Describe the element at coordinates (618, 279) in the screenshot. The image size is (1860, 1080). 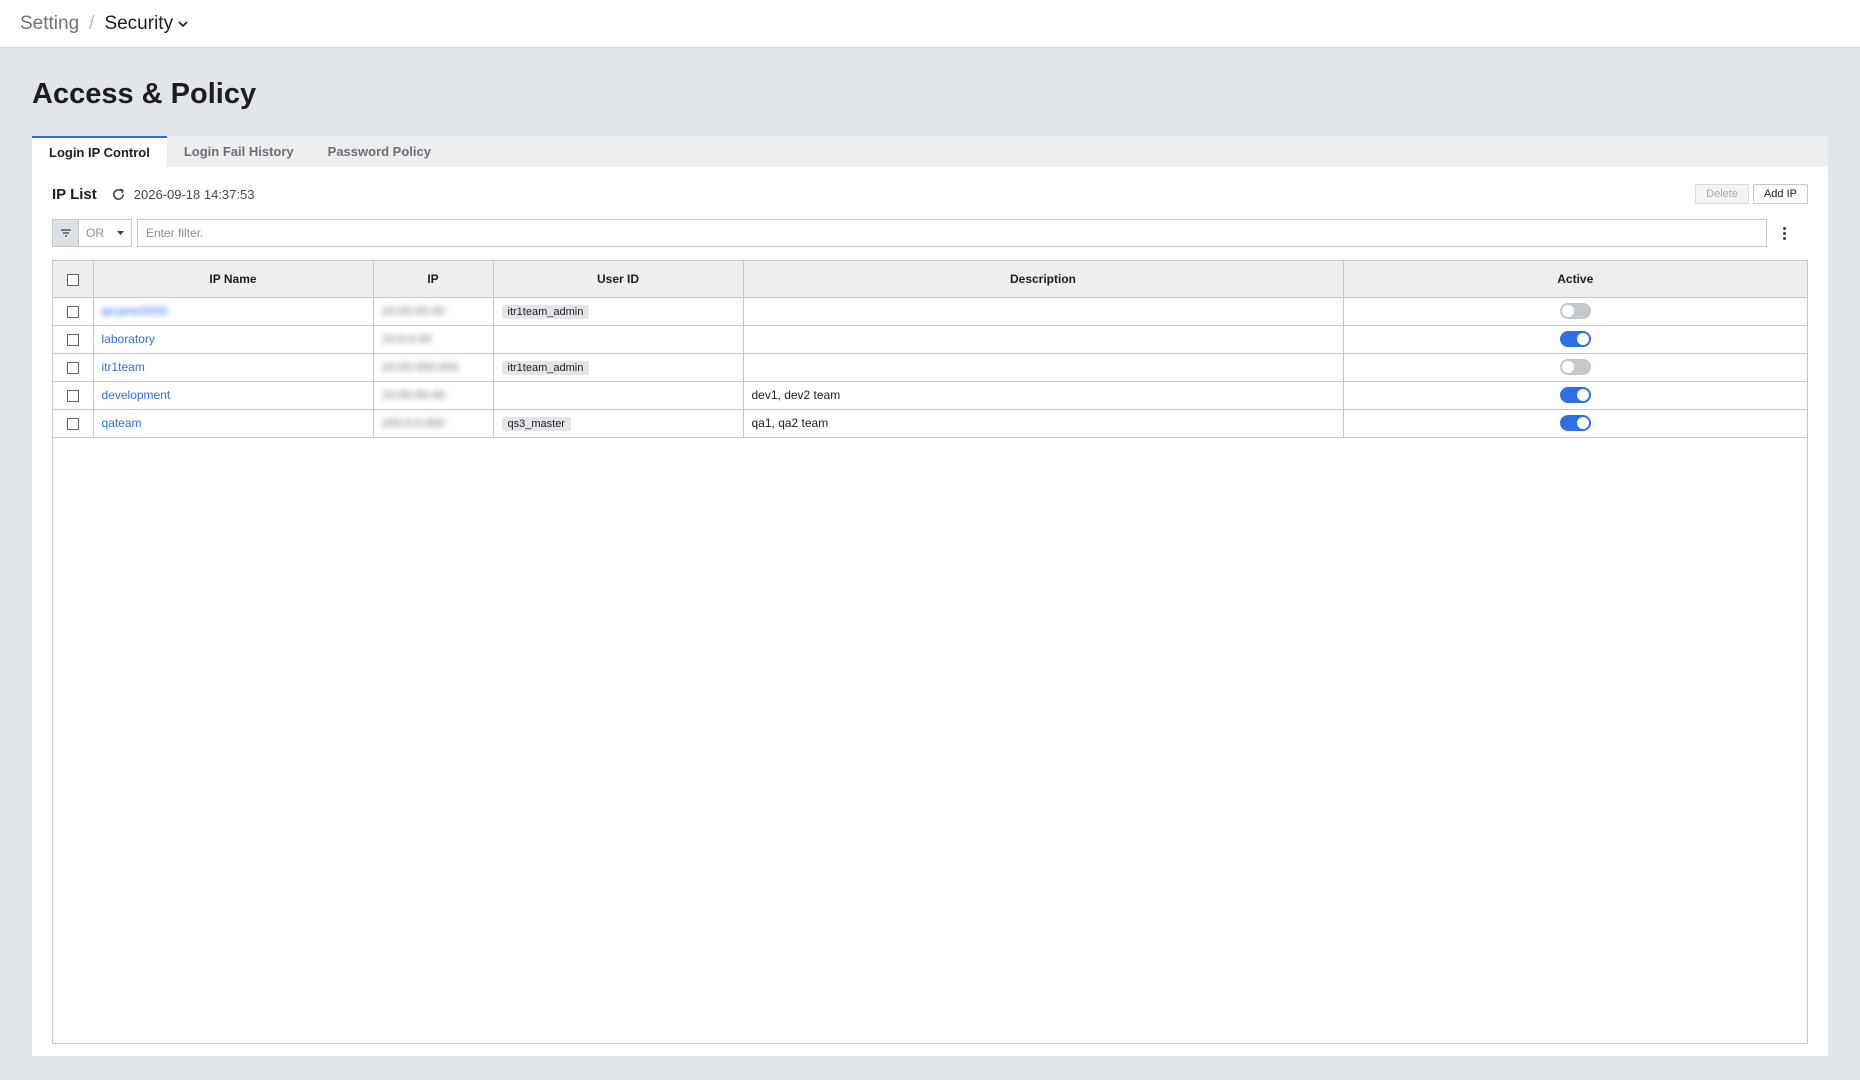
I see `column-header-user-id: User ID` at that location.